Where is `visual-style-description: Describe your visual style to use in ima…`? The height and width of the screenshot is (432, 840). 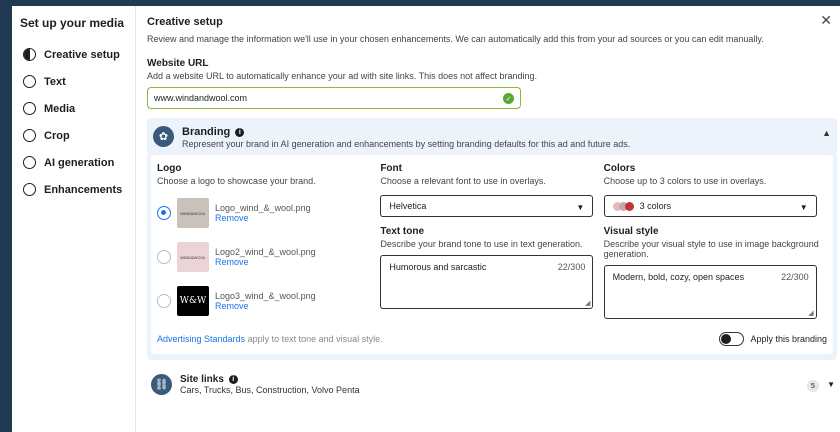 visual-style-description: Describe your visual style to use in ima… is located at coordinates (711, 249).